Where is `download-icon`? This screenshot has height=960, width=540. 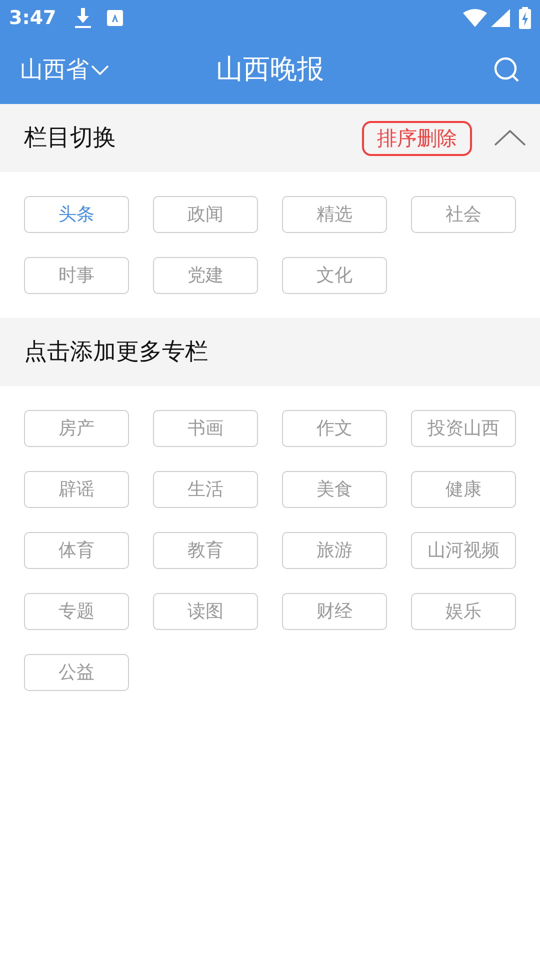
download-icon is located at coordinates (83, 18).